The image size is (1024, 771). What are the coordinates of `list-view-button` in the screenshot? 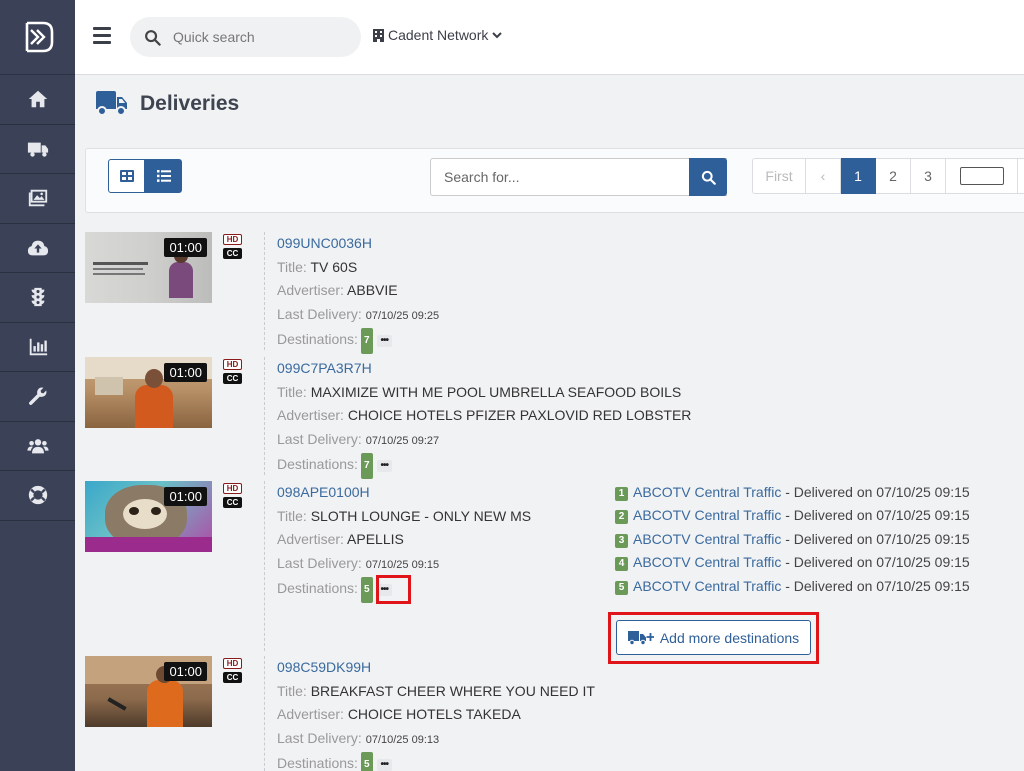 It's located at (163, 176).